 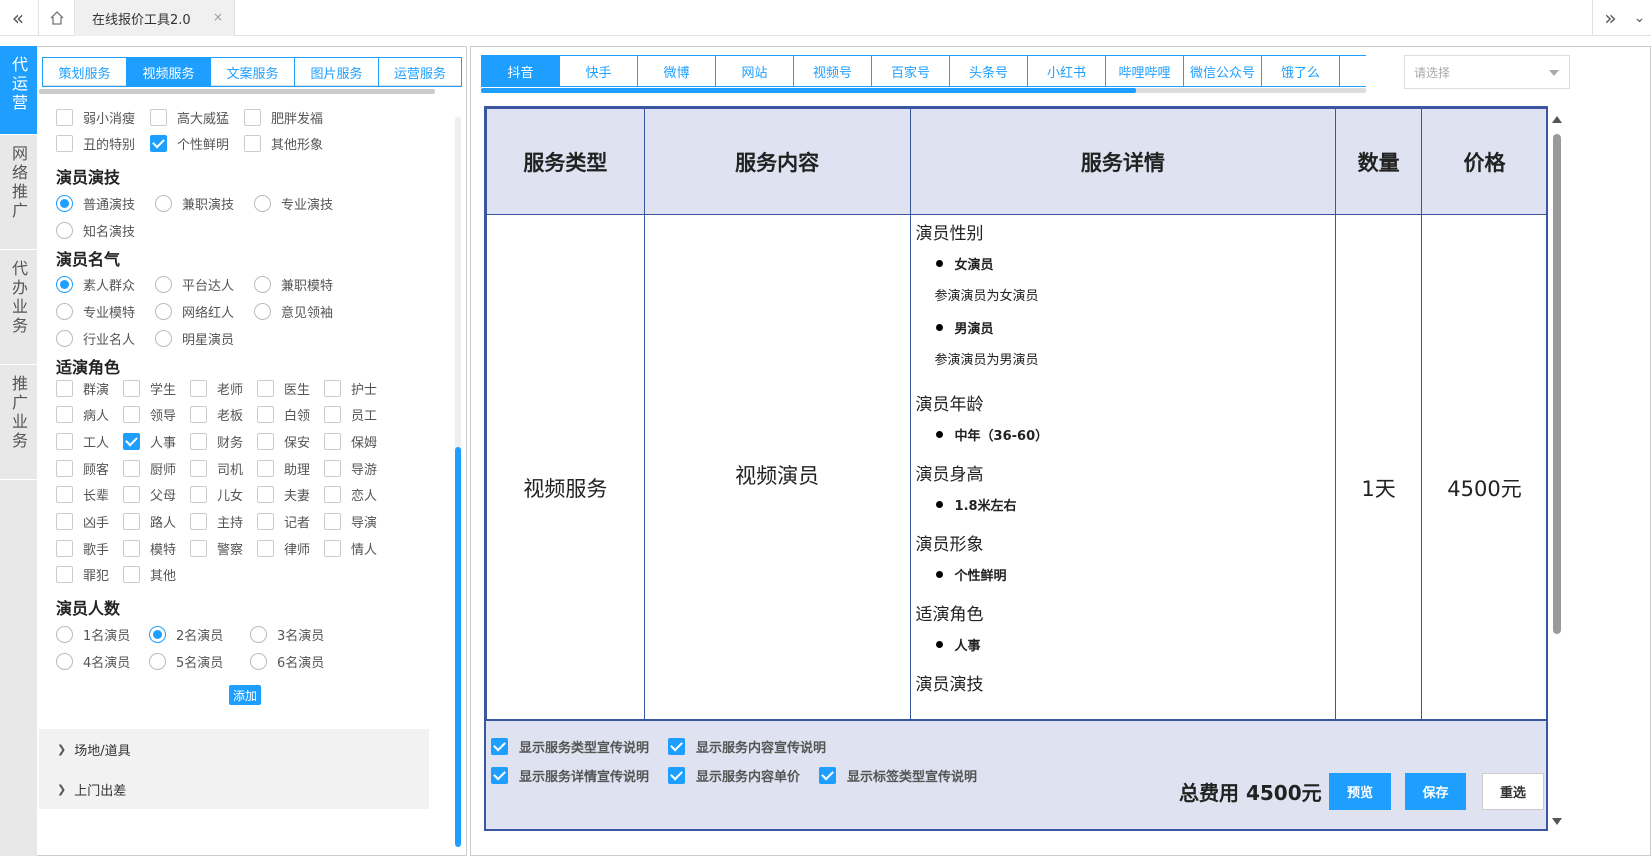 I want to click on role-option: 司机, so click(x=216, y=468).